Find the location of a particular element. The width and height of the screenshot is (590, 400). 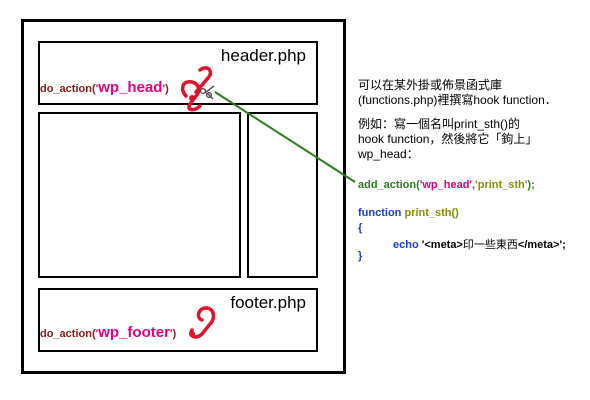

scissors-icon is located at coordinates (207, 92).